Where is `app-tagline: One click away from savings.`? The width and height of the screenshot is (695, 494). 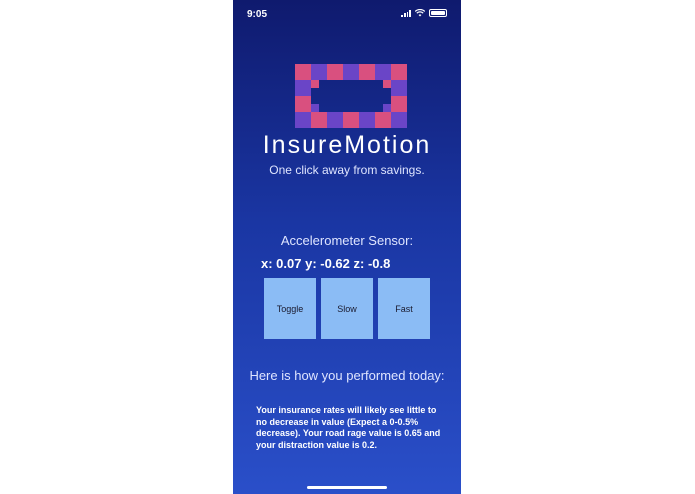 app-tagline: One click away from savings. is located at coordinates (347, 170).